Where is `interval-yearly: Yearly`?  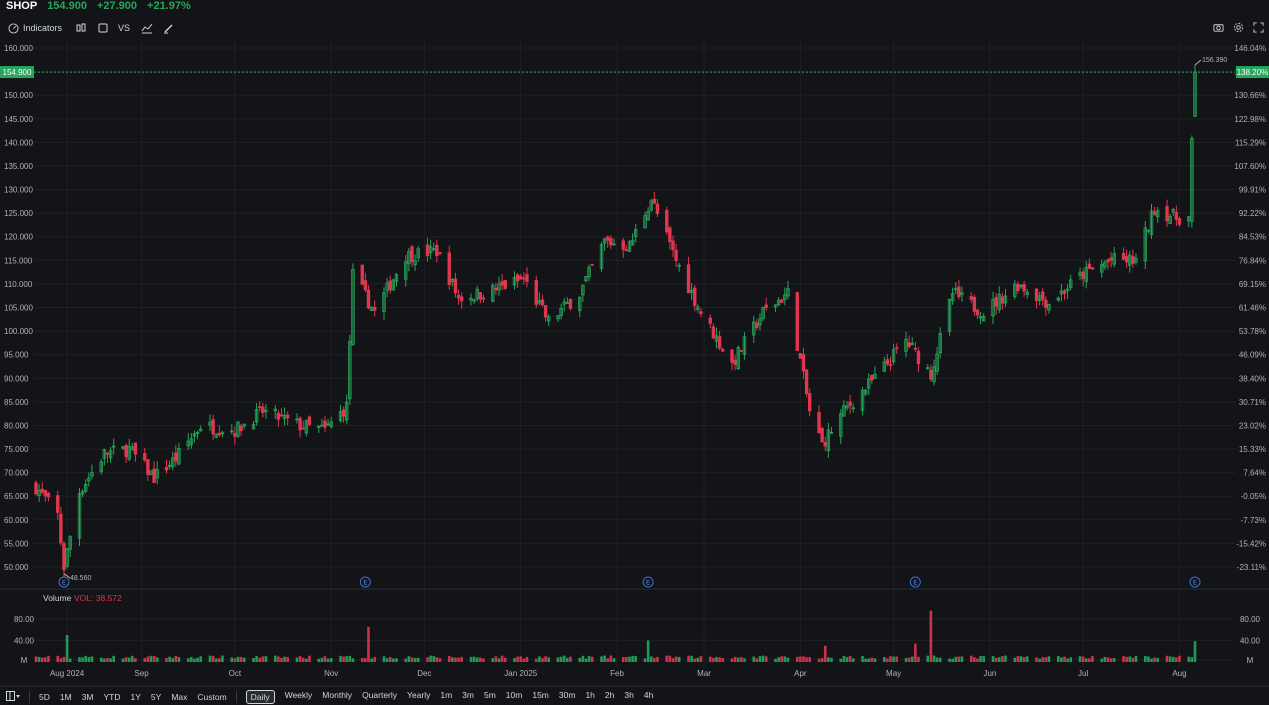
interval-yearly: Yearly is located at coordinates (418, 697).